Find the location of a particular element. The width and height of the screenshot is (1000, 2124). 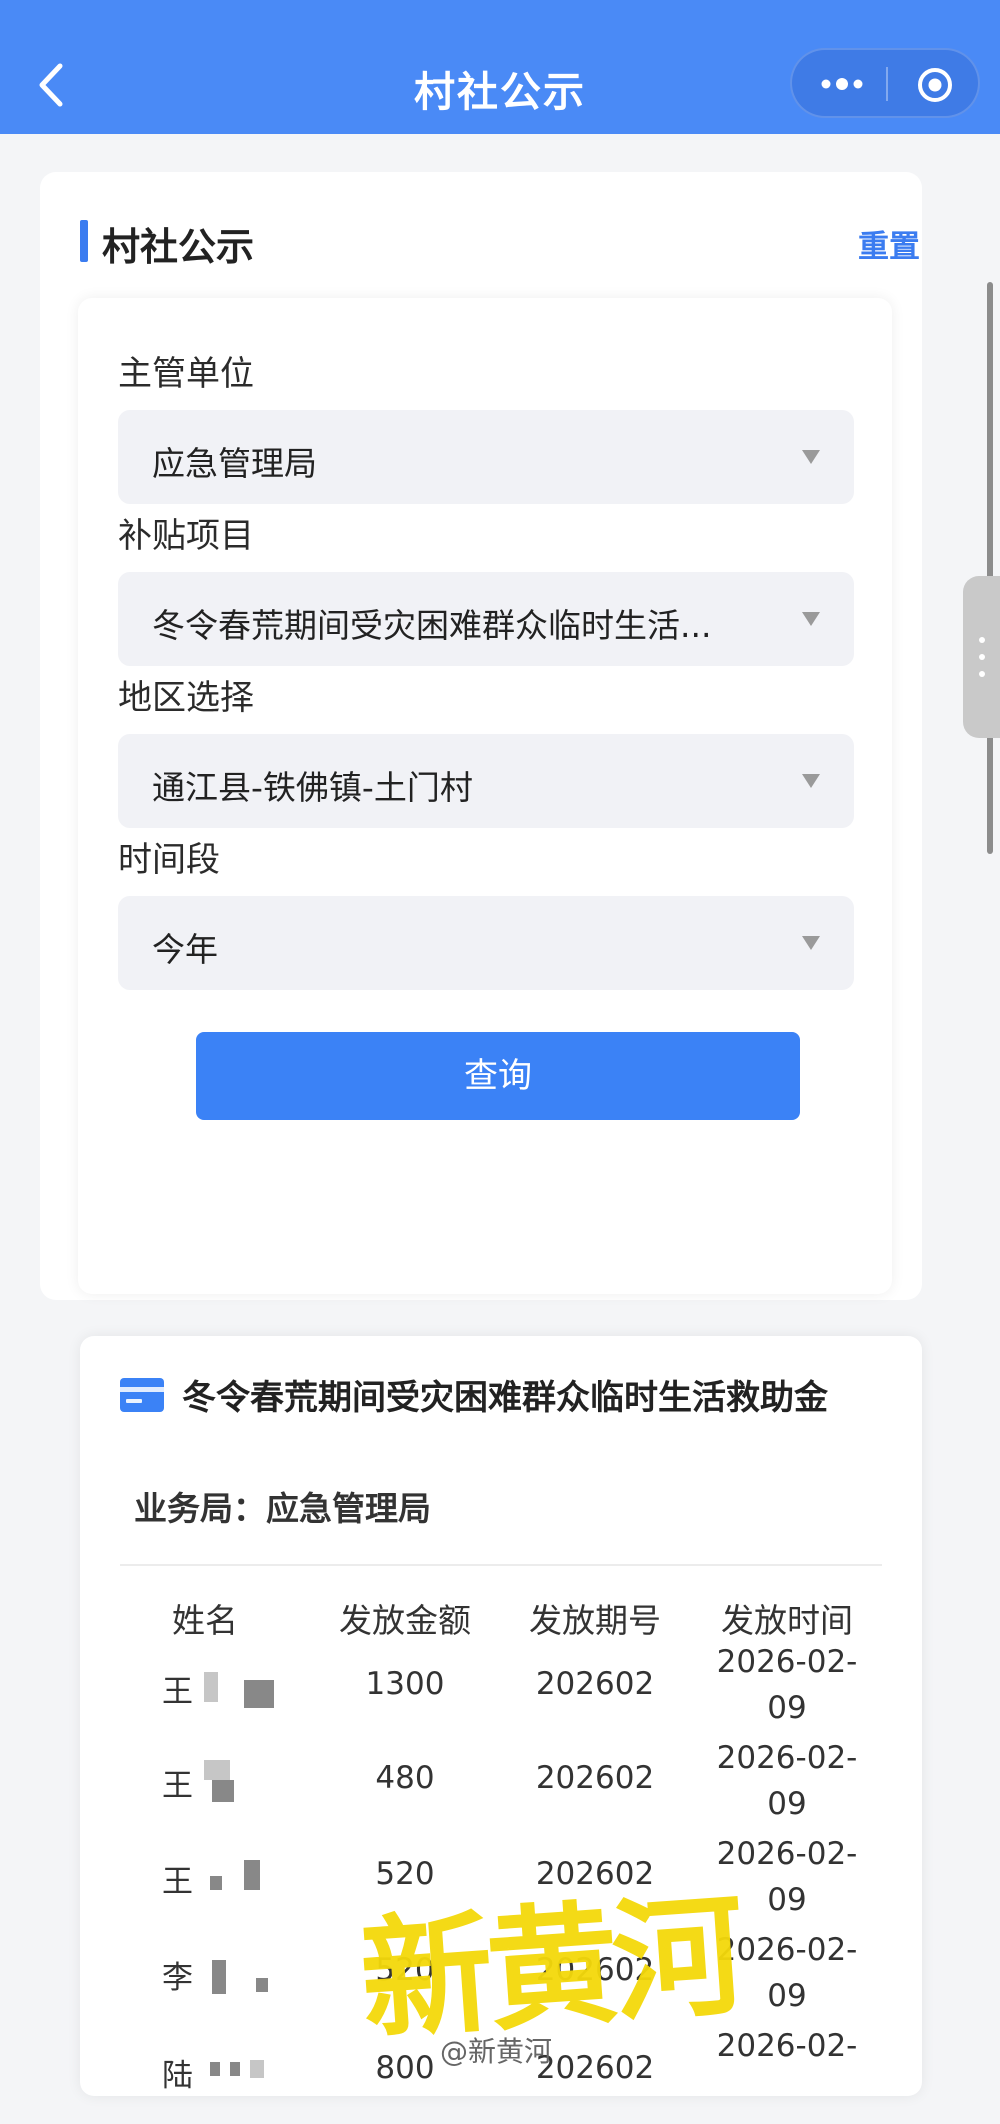

column-header-period: 发放期号 is located at coordinates (595, 1620).